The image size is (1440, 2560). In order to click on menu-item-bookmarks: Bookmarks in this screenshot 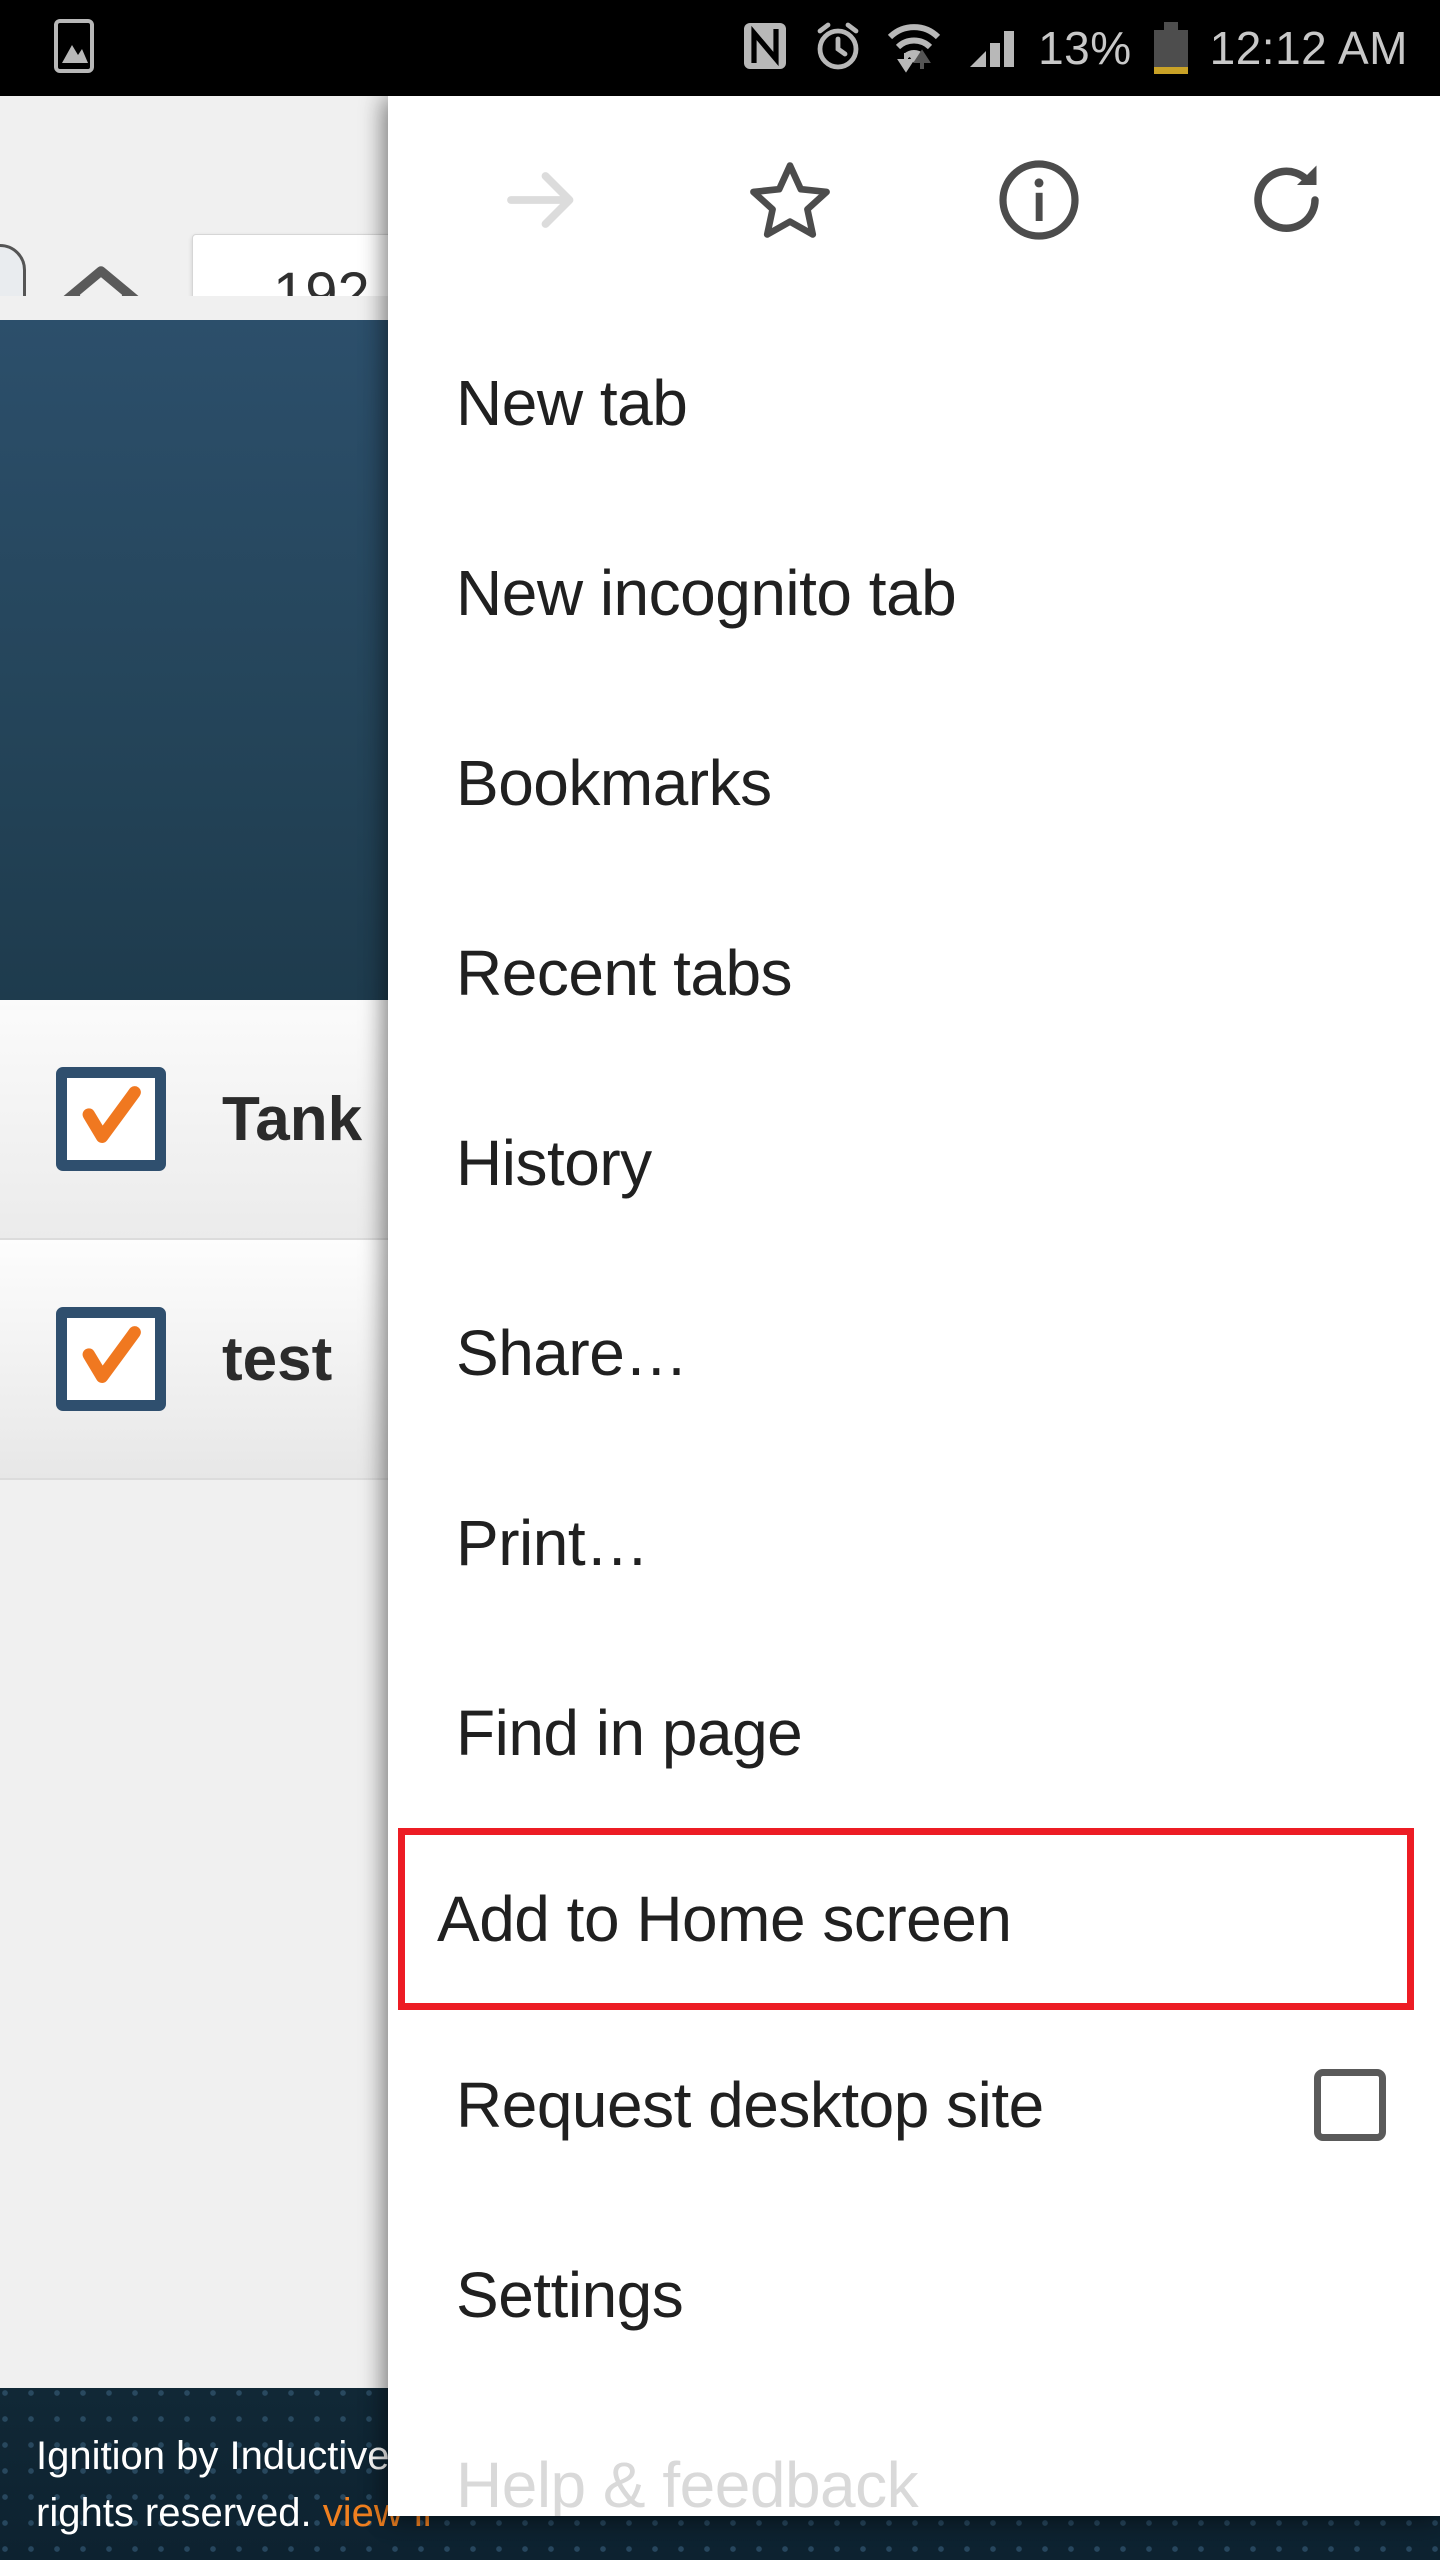, I will do `click(914, 783)`.